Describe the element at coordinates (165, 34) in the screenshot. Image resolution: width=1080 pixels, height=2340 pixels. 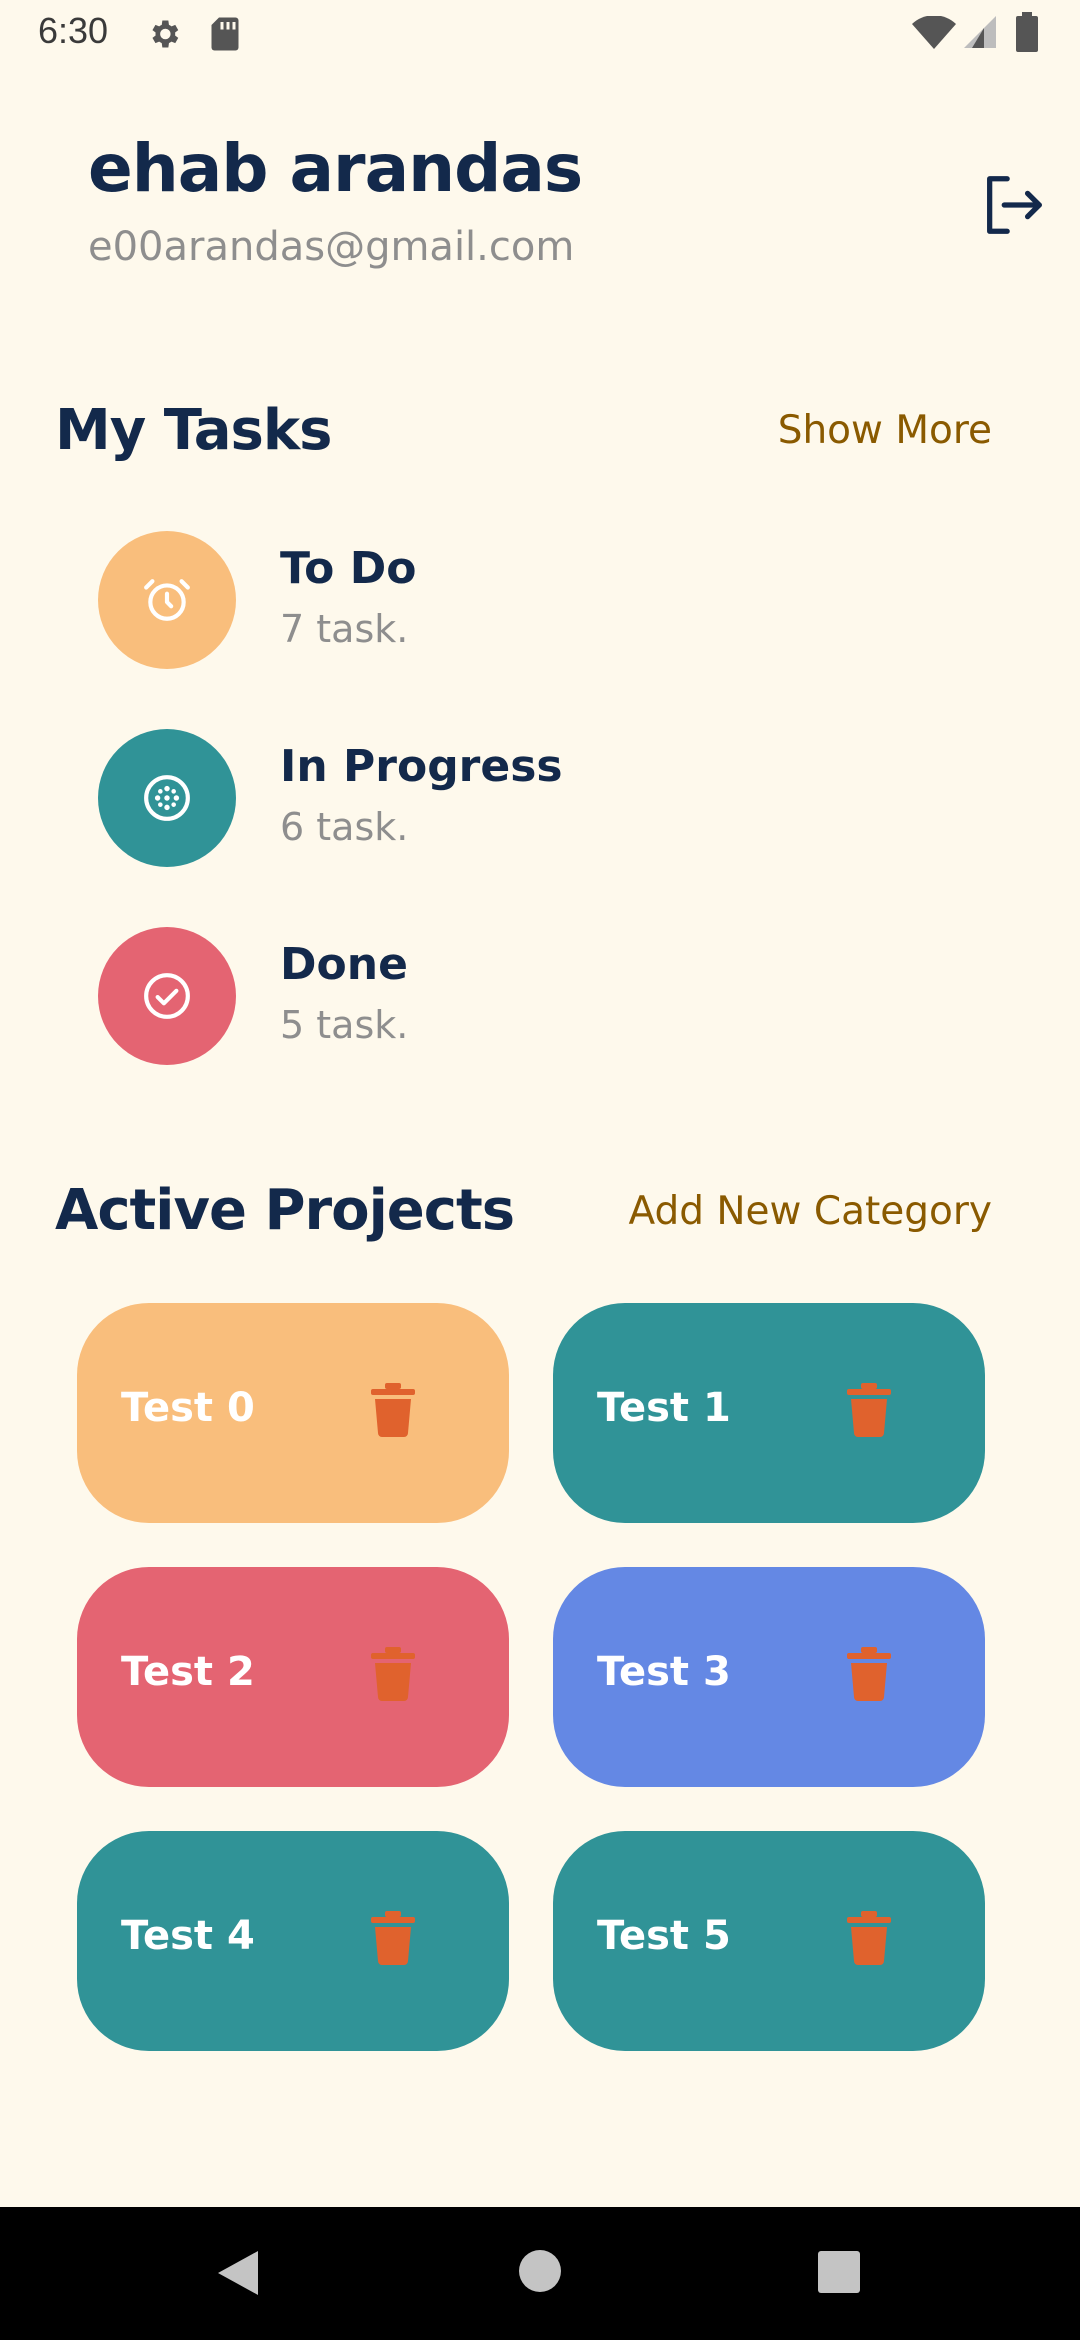
I see `settings-icon` at that location.